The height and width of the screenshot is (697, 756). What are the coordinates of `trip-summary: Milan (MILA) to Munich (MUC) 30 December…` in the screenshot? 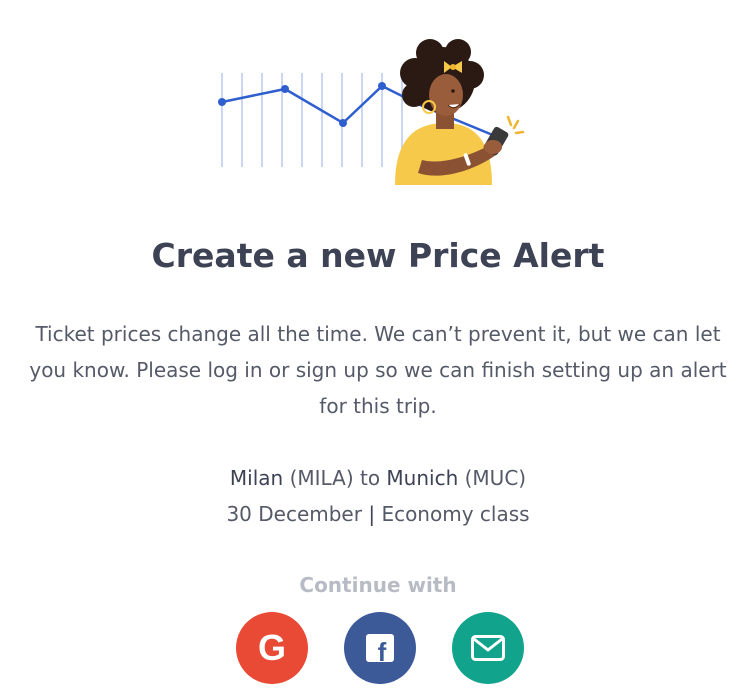 It's located at (378, 496).